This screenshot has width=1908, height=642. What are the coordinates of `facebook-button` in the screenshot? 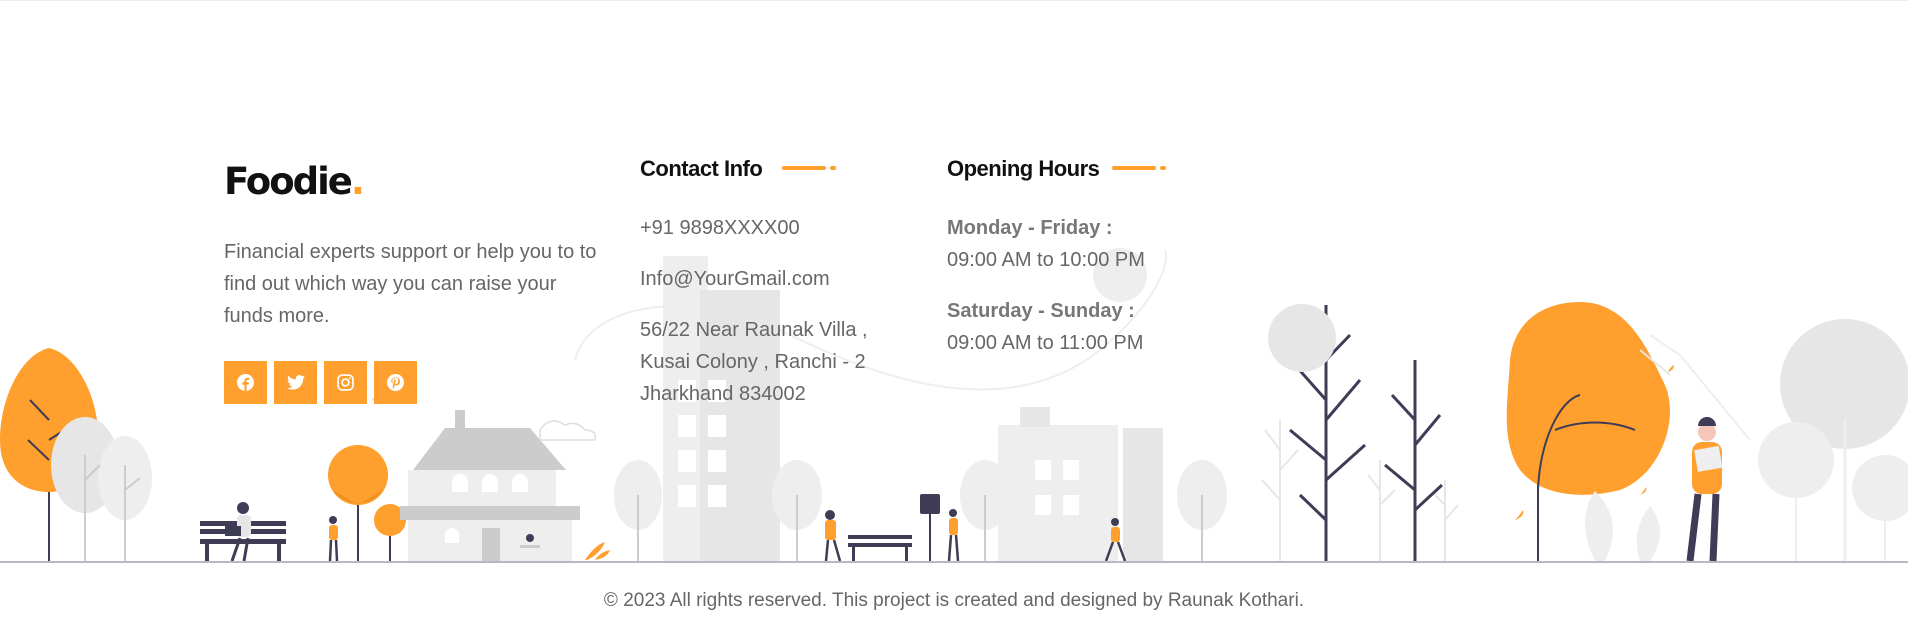 It's located at (245, 382).